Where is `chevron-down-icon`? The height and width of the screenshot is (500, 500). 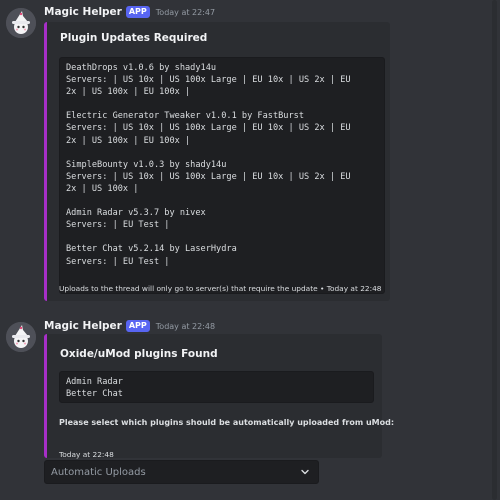 chevron-down-icon is located at coordinates (305, 472).